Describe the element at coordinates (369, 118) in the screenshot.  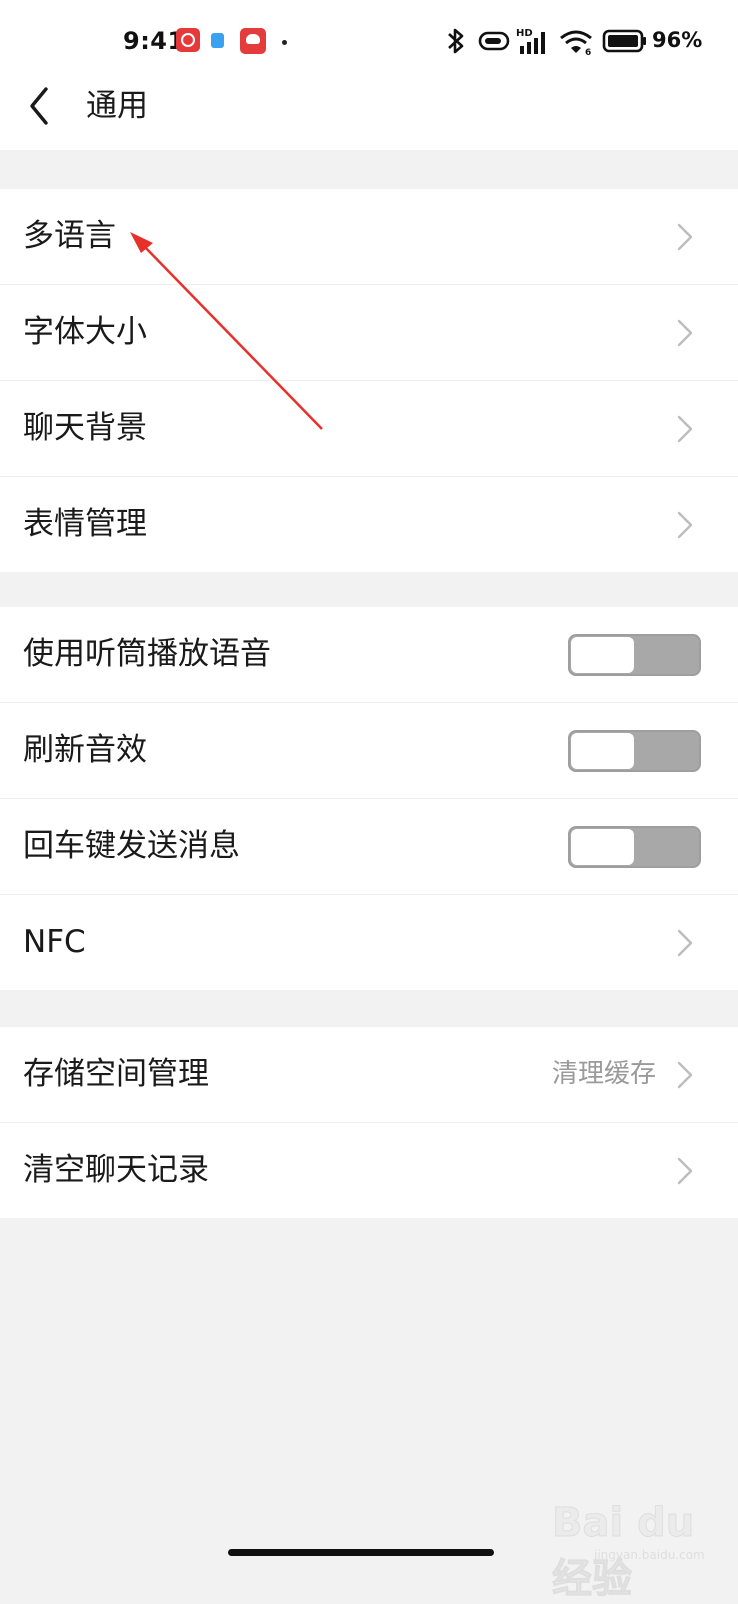
I see `app-header: 通用` at that location.